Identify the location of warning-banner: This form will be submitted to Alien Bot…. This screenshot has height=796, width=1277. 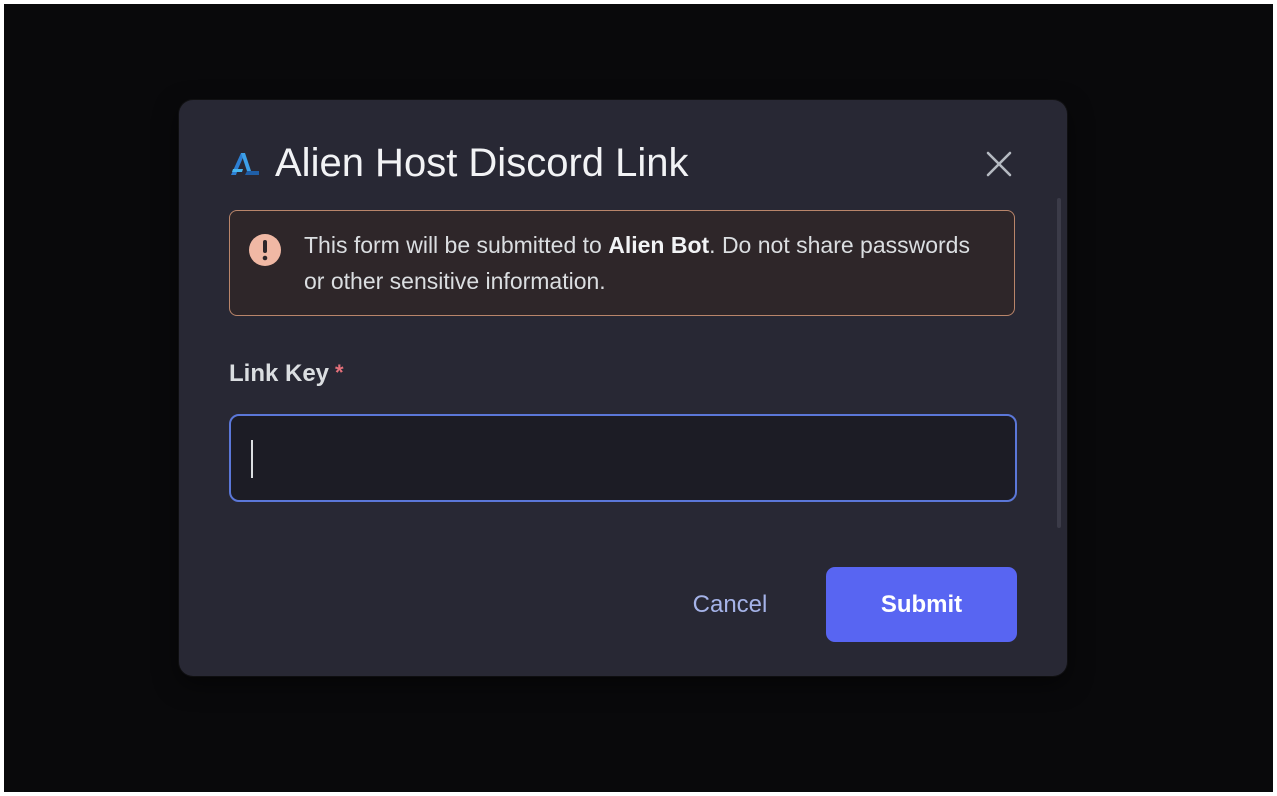
(622, 263).